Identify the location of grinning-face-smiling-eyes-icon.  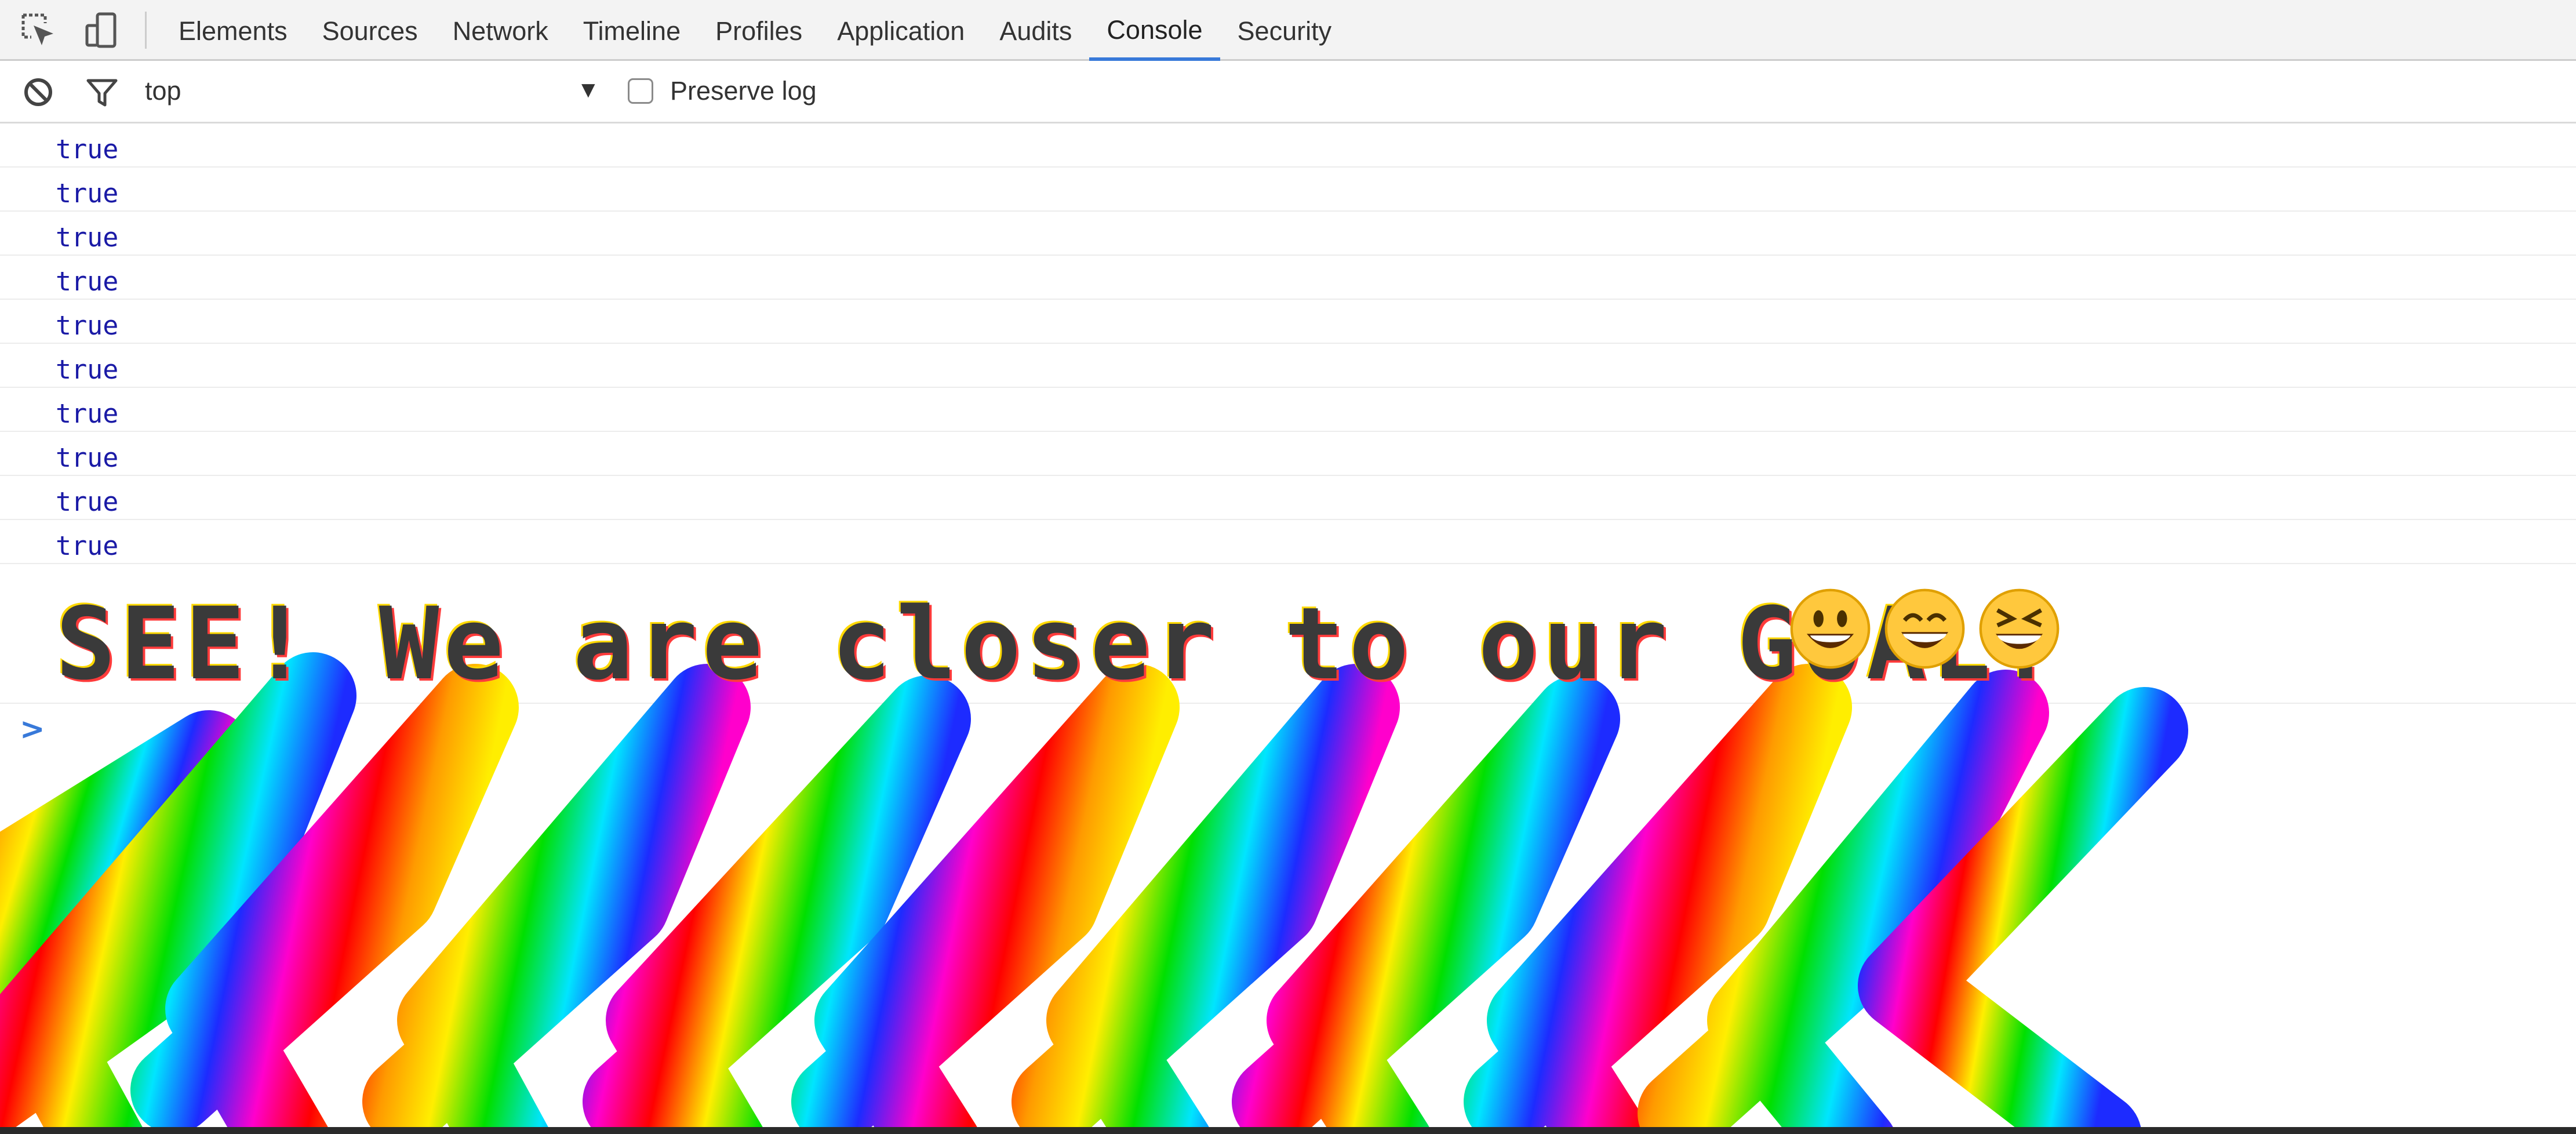
(1925, 629).